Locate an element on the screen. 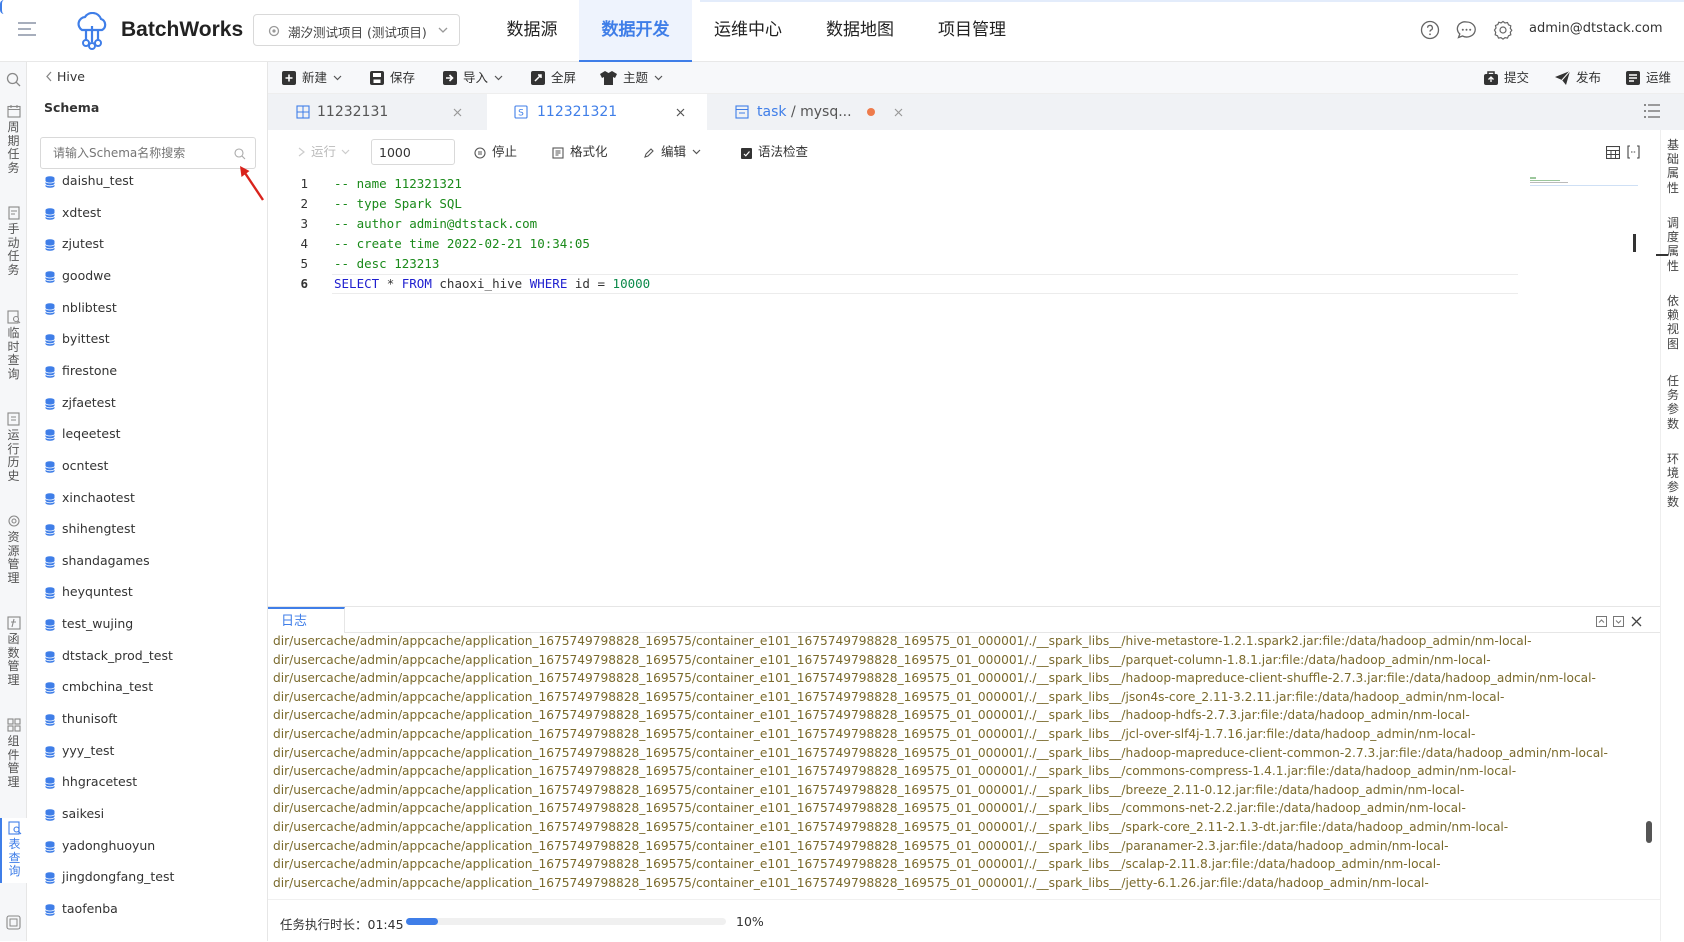 This screenshot has width=1684, height=942. theme-label: 主题 is located at coordinates (636, 77).